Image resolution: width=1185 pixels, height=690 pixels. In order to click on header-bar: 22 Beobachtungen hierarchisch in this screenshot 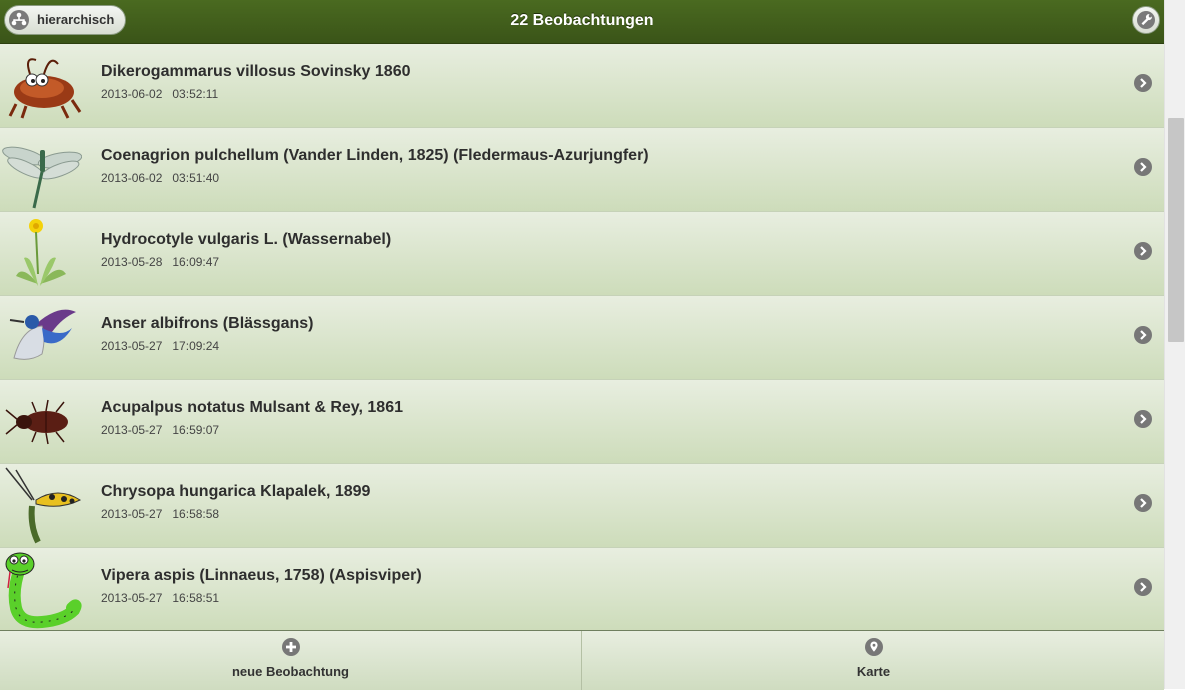, I will do `click(582, 22)`.